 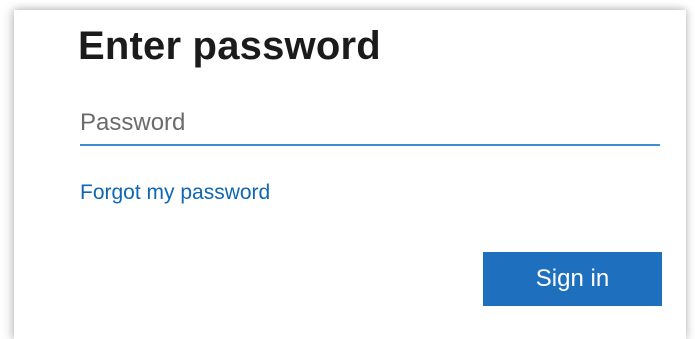 What do you see at coordinates (229, 46) in the screenshot?
I see `page-title: Enter password` at bounding box center [229, 46].